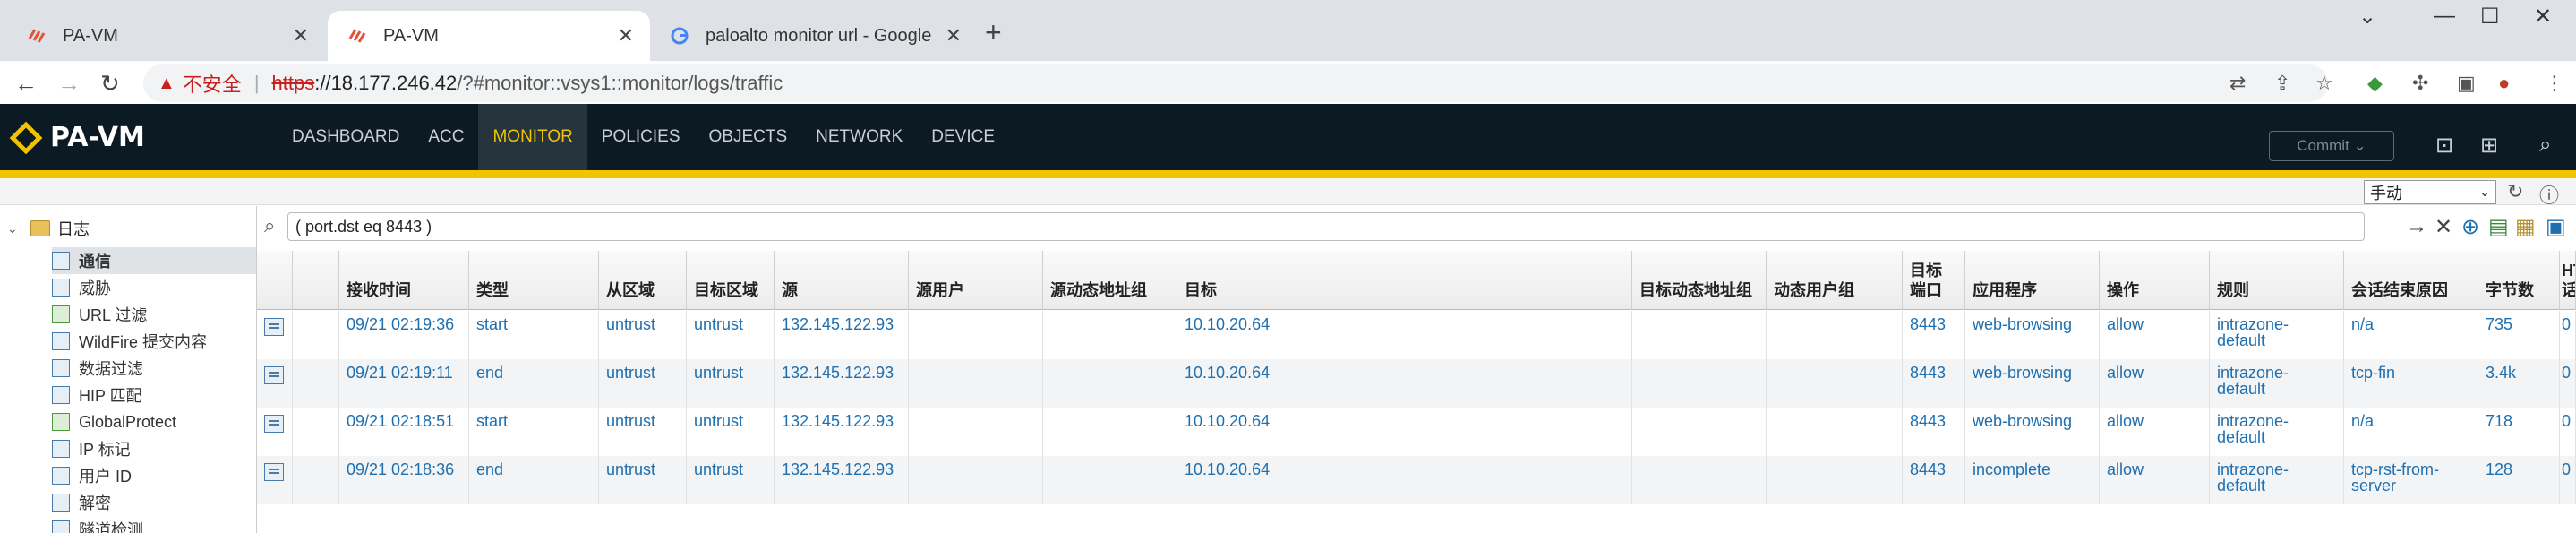  What do you see at coordinates (154, 475) in the screenshot?
I see `sidebar-item-user-id: 用户 ID` at bounding box center [154, 475].